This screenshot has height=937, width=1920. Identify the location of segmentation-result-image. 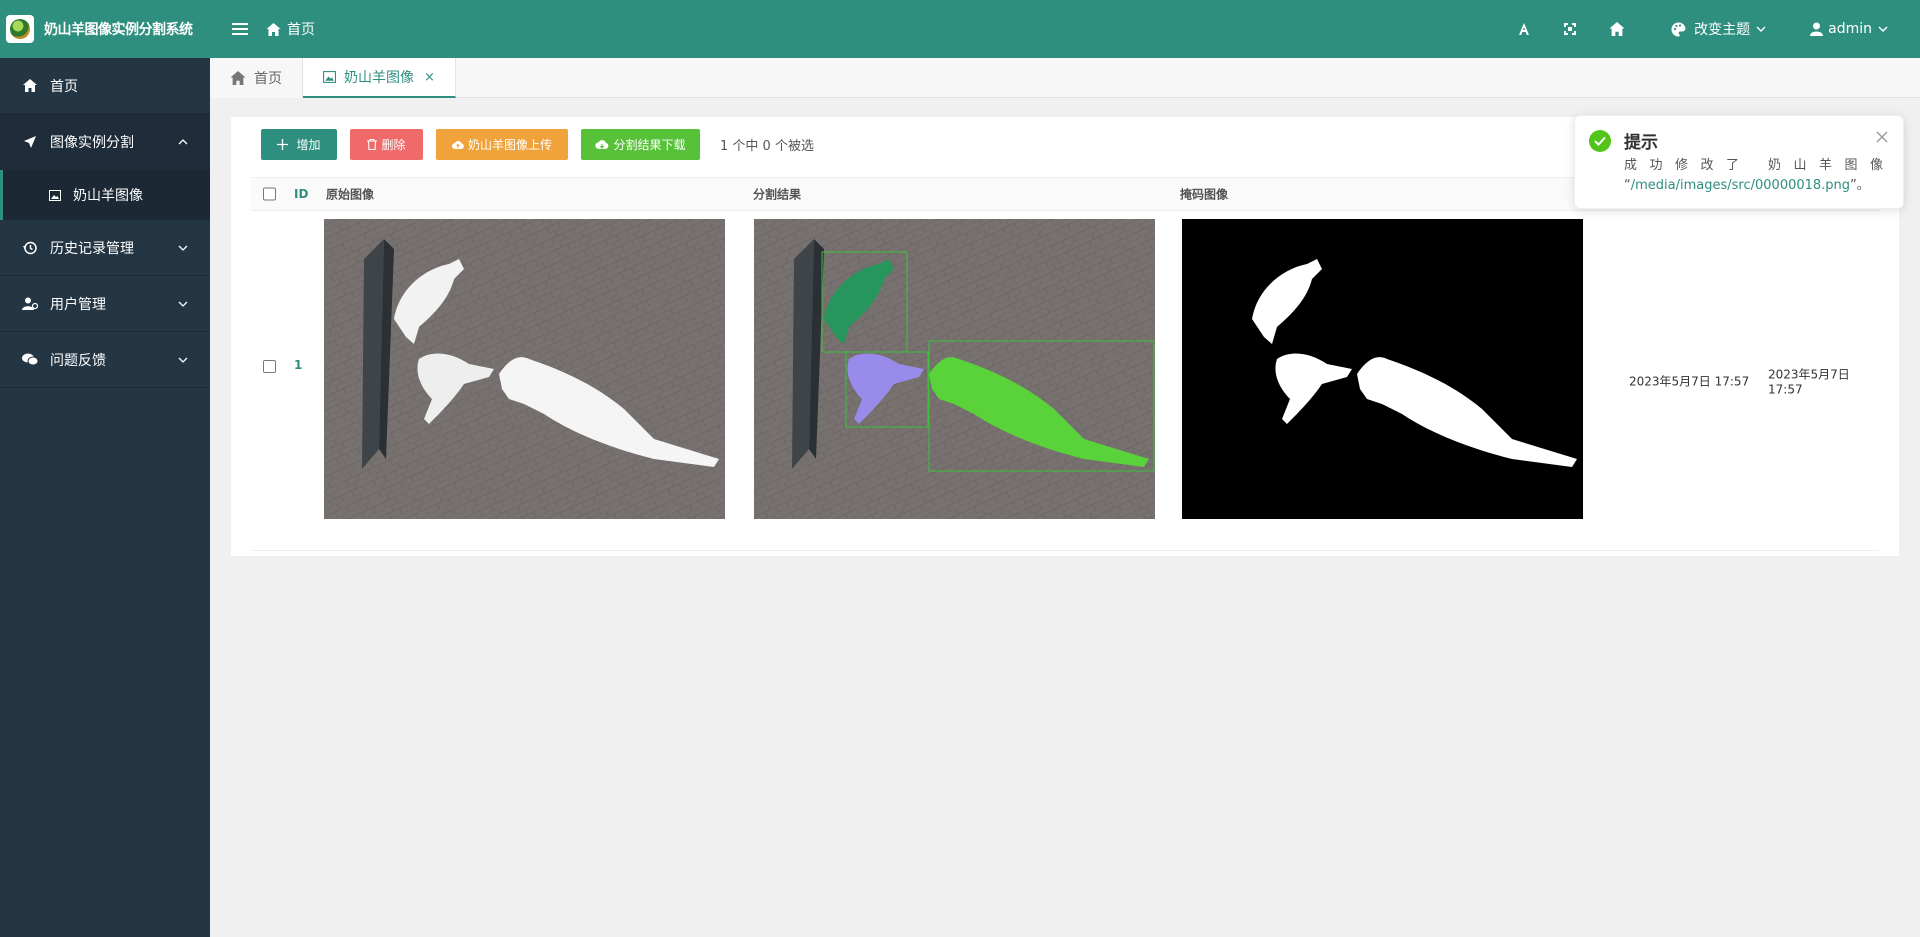
(954, 369).